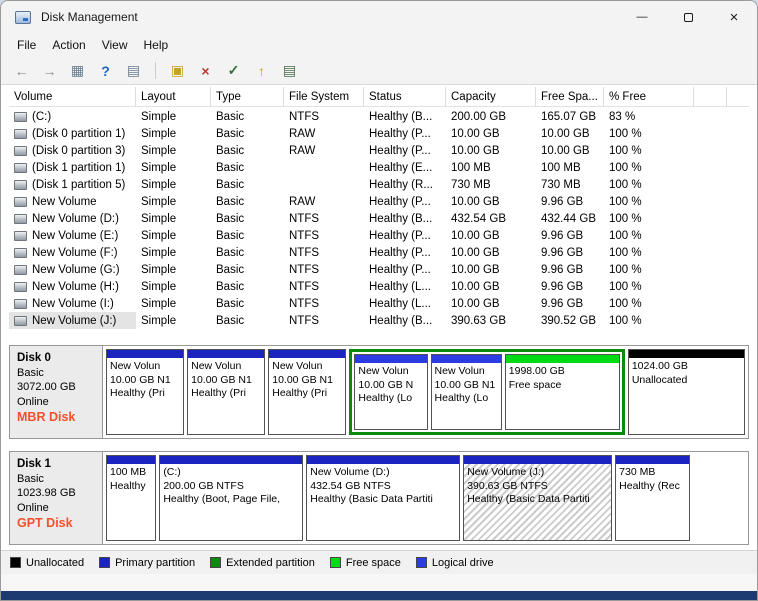  Describe the element at coordinates (79, 184) in the screenshot. I see `volume-name: (Disk 1 partition 5)` at that location.